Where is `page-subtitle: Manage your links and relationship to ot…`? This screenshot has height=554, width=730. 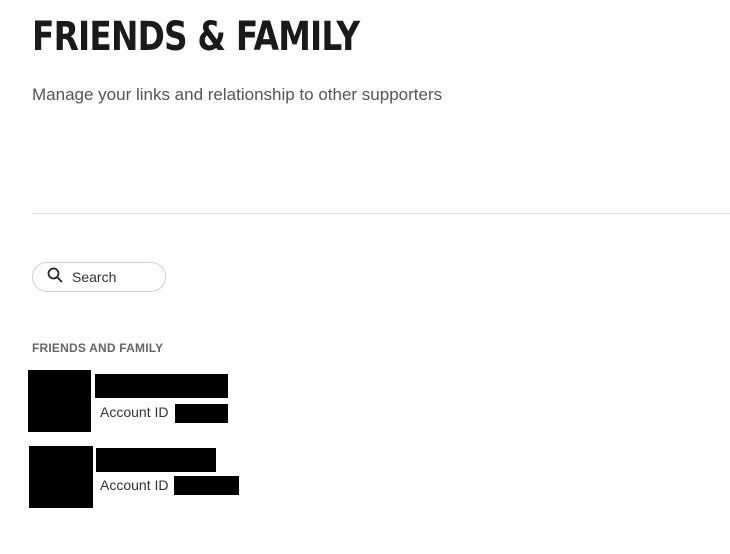 page-subtitle: Manage your links and relationship to ot… is located at coordinates (237, 94).